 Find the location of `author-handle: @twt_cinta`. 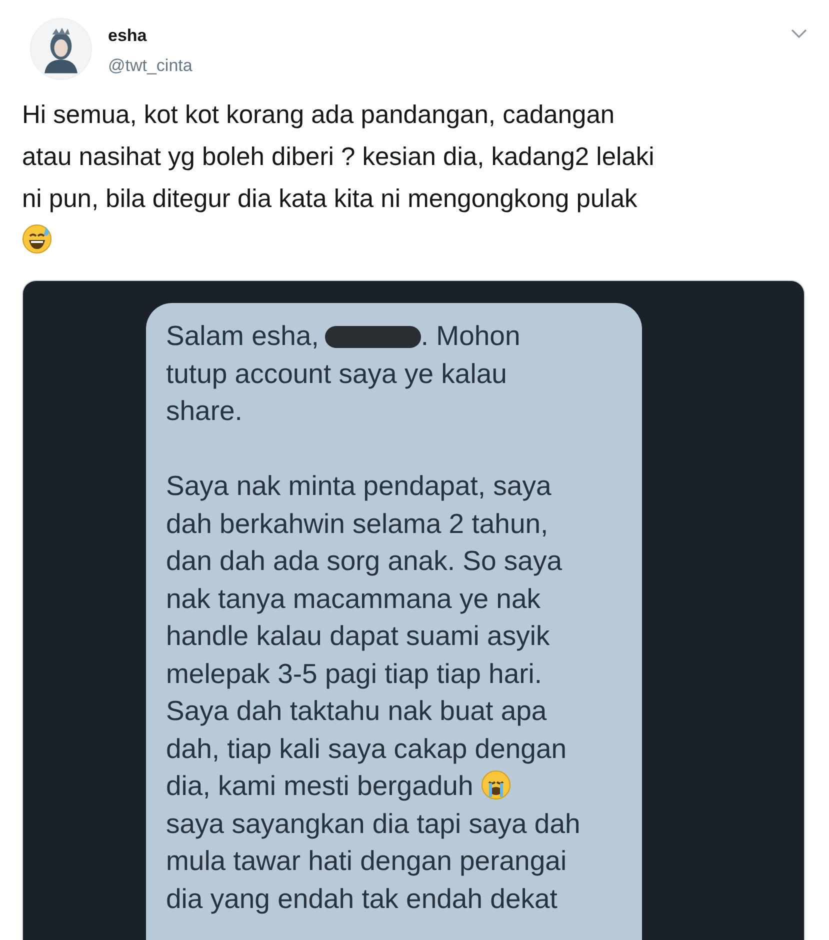

author-handle: @twt_cinta is located at coordinates (449, 66).